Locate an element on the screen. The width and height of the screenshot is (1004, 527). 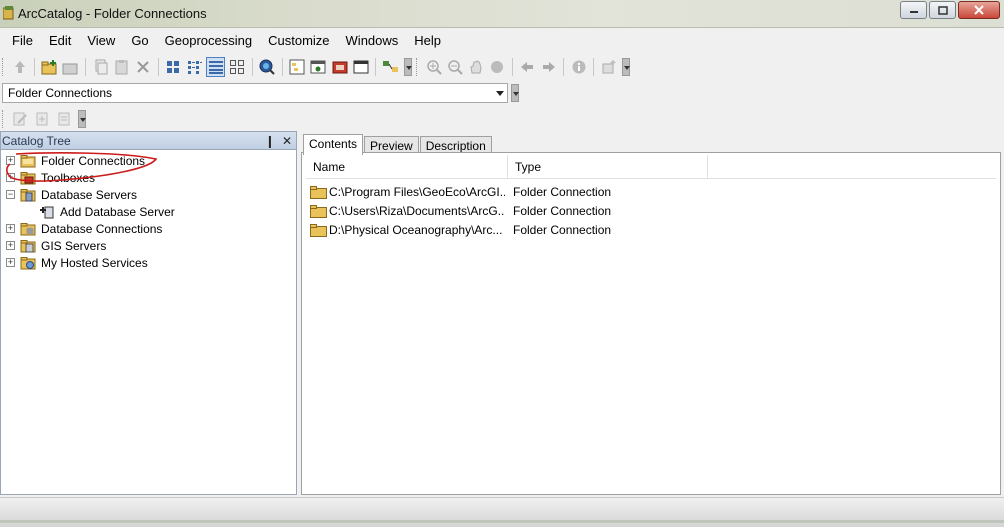
copy-button is located at coordinates (100, 67).